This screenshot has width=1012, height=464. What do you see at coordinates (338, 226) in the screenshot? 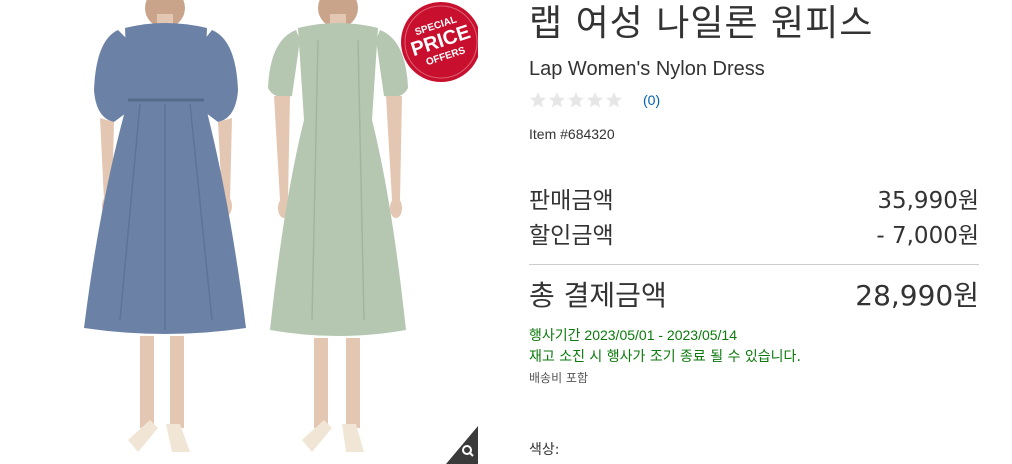
I see `model-green-dress` at bounding box center [338, 226].